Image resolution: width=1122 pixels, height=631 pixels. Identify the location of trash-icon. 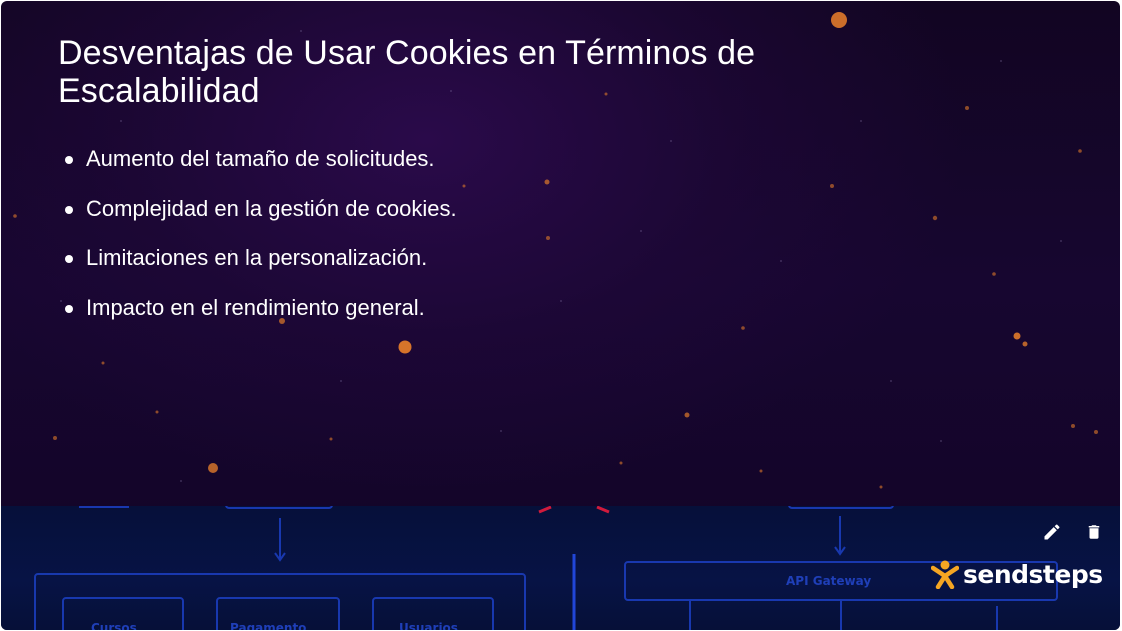
(1094, 532).